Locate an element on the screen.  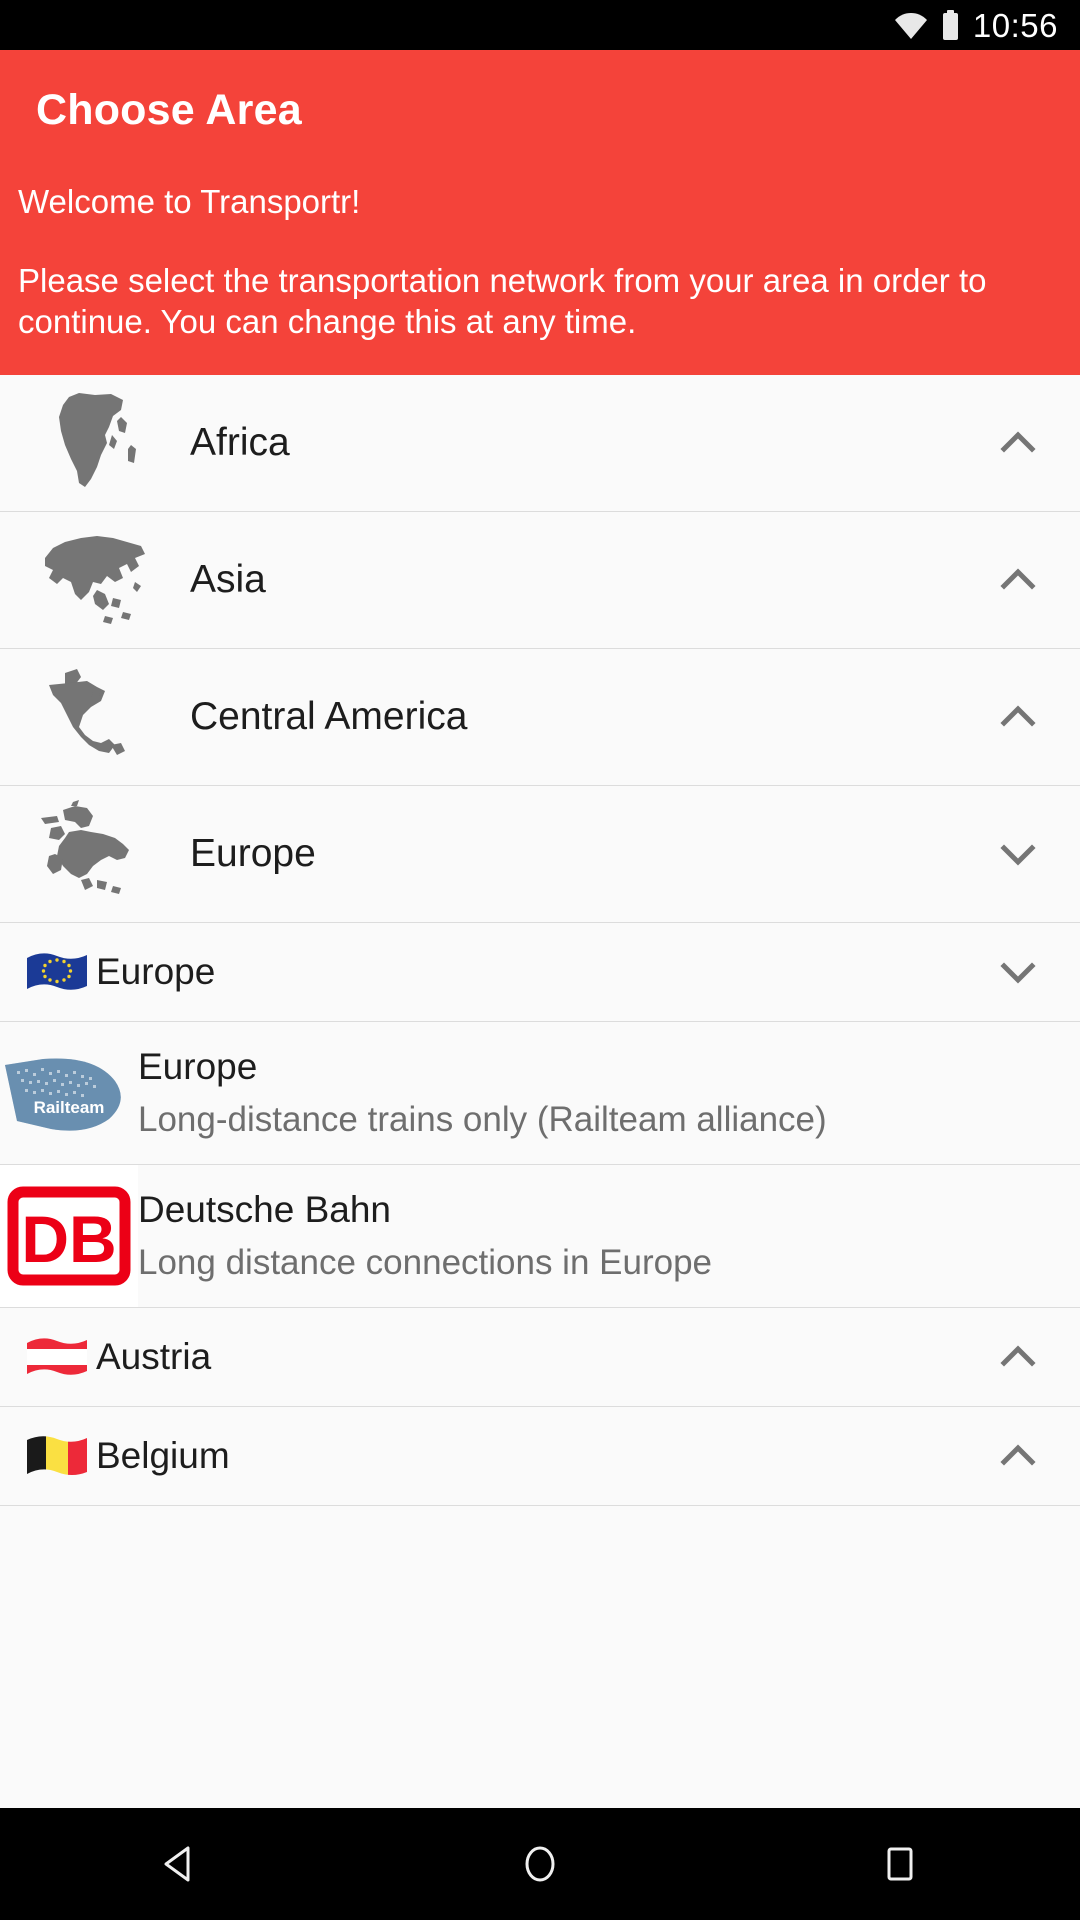
list-item-belgium: Belgium is located at coordinates (540, 1456).